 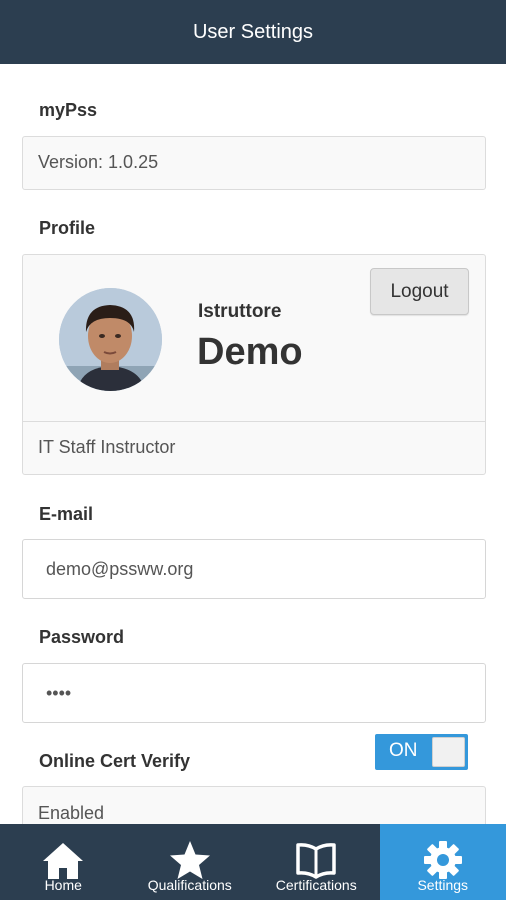 I want to click on avatar-photo, so click(x=110, y=339).